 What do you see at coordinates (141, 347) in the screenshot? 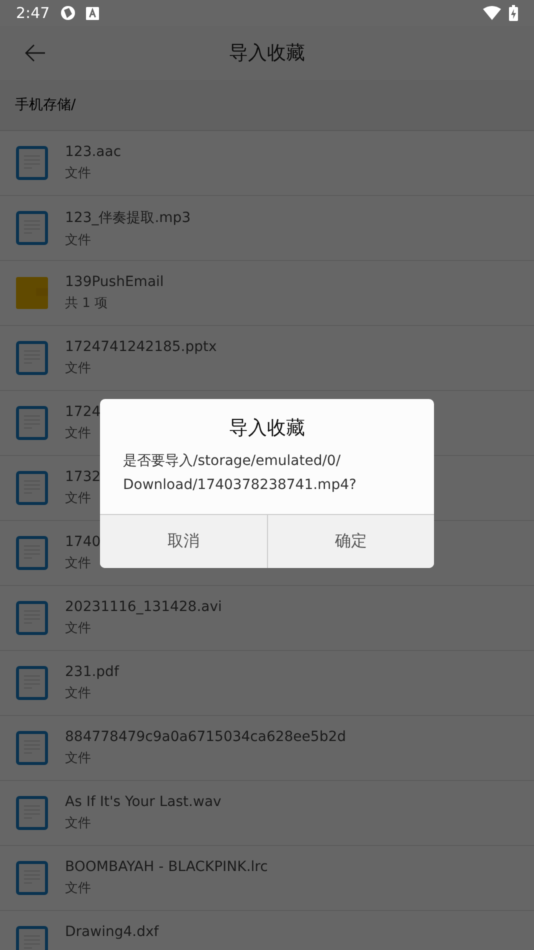
I see `file-name: 1724741242185.pptx` at bounding box center [141, 347].